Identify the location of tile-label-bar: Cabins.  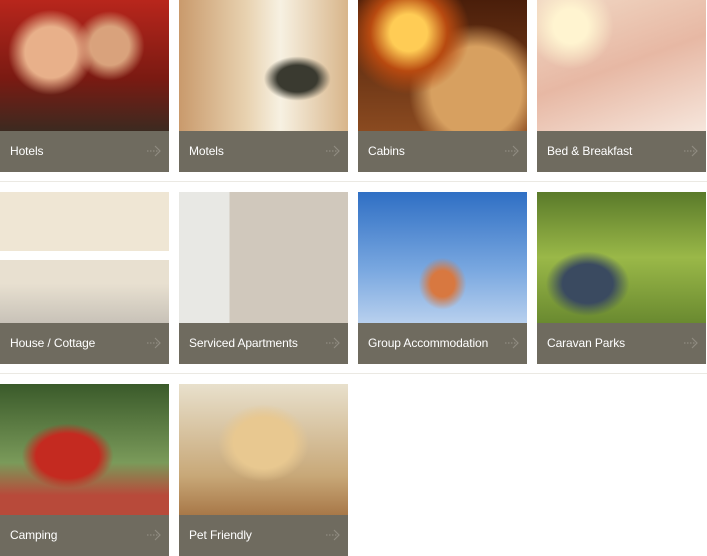
(442, 151).